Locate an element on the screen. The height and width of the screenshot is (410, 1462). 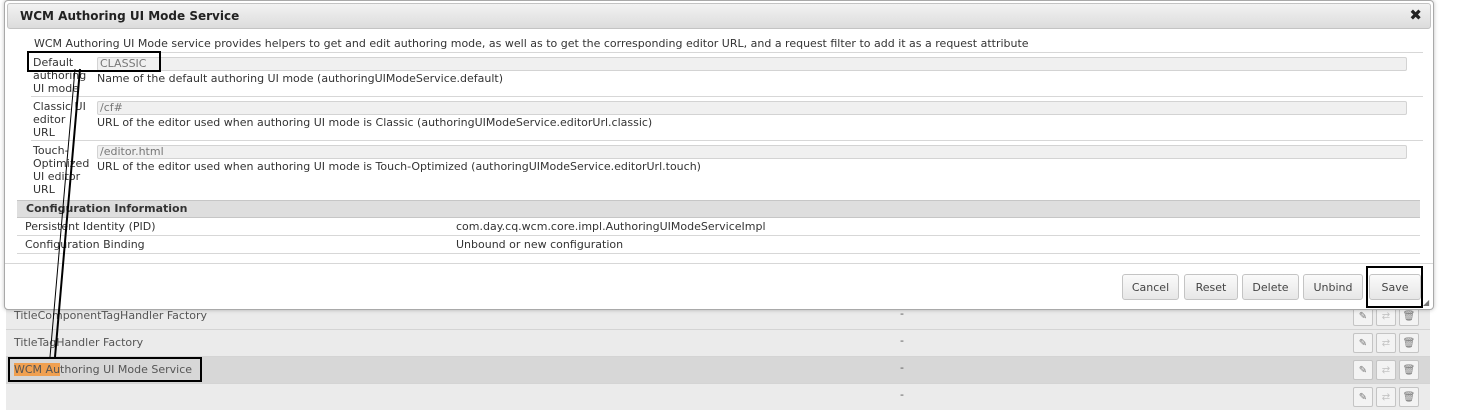
row-actions: ✎ ⇄ 🗑 is located at coordinates (1386, 397).